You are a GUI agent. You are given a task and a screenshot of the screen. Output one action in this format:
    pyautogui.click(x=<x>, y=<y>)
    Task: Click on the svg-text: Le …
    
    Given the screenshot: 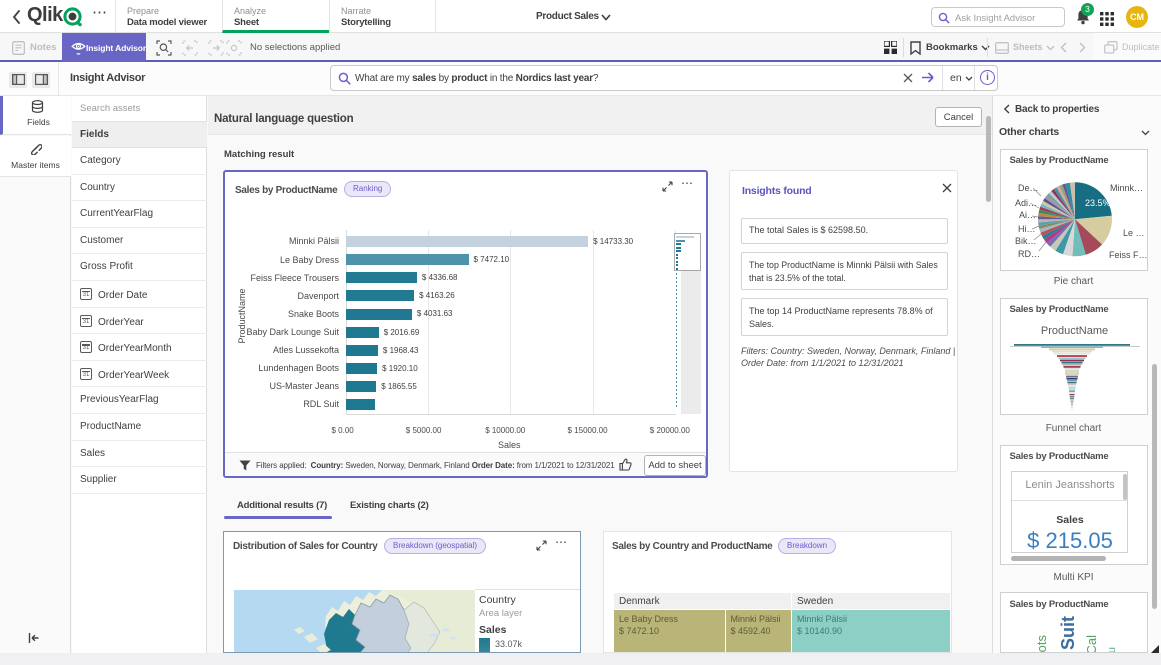 What is the action you would take?
    pyautogui.click(x=1134, y=233)
    